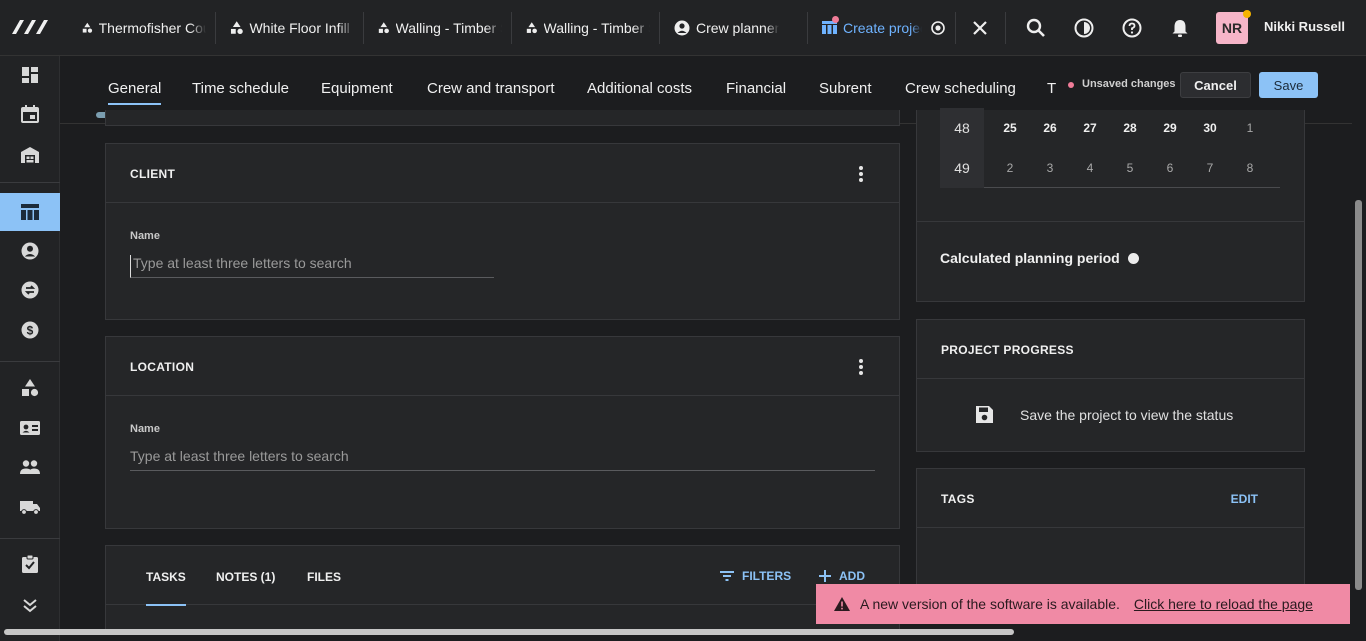  Describe the element at coordinates (962, 128) in the screenshot. I see `calendar-week-number: 48` at that location.